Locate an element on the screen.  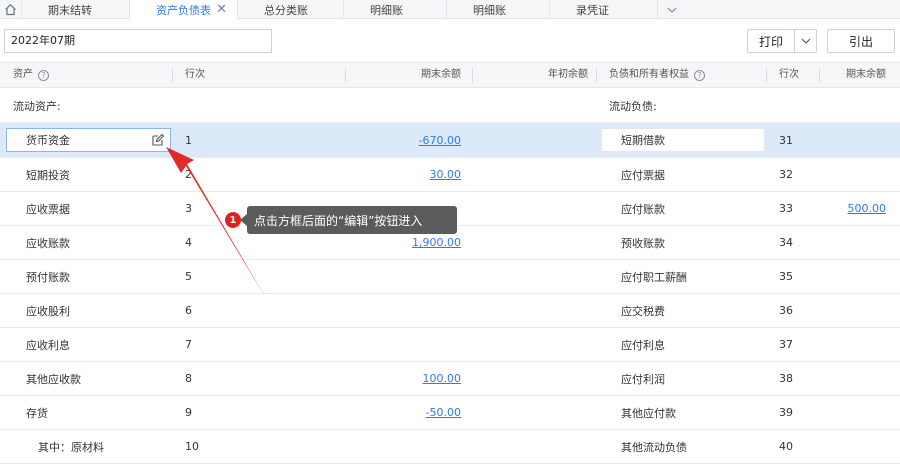
liability-end-balance-value: 500.00 is located at coordinates (855, 208).